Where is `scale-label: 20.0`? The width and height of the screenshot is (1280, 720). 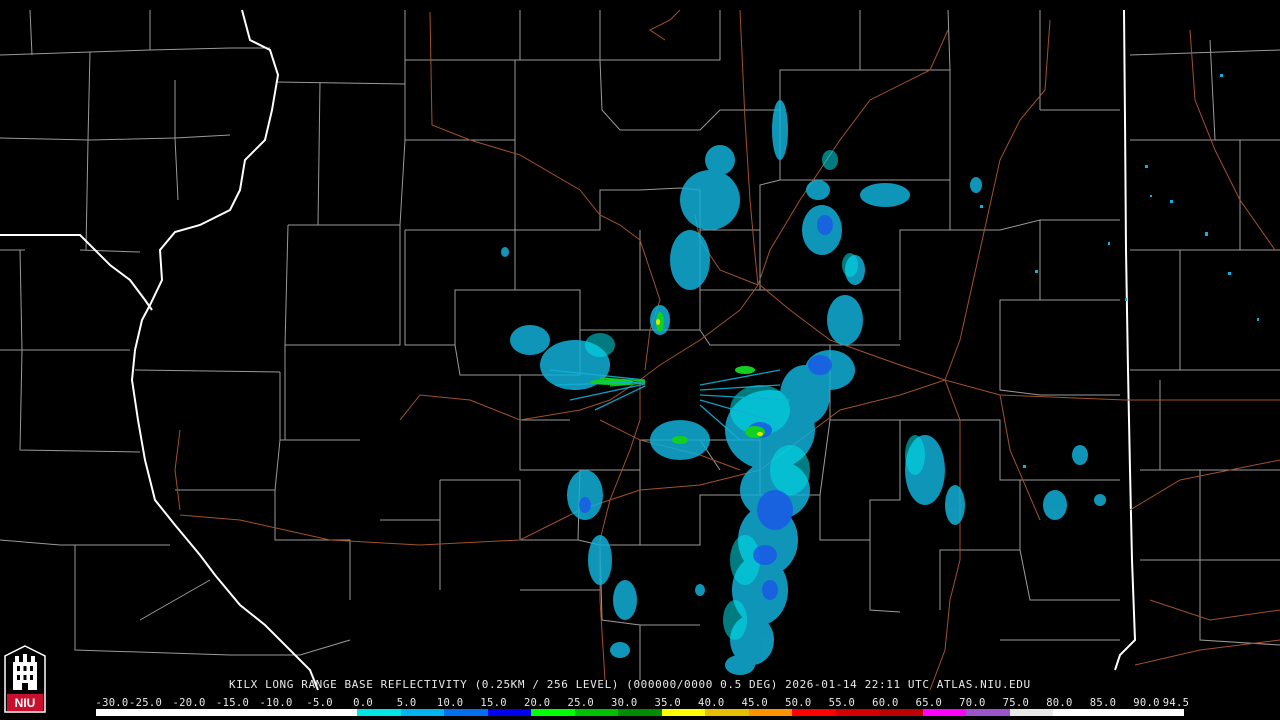 scale-label: 20.0 is located at coordinates (537, 703).